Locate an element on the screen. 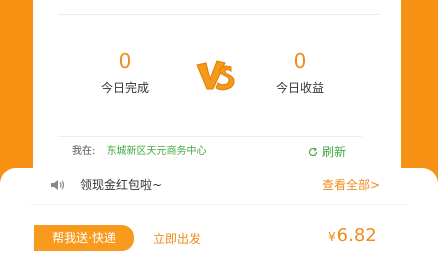 The width and height of the screenshot is (438, 268). vs-icon is located at coordinates (215, 75).